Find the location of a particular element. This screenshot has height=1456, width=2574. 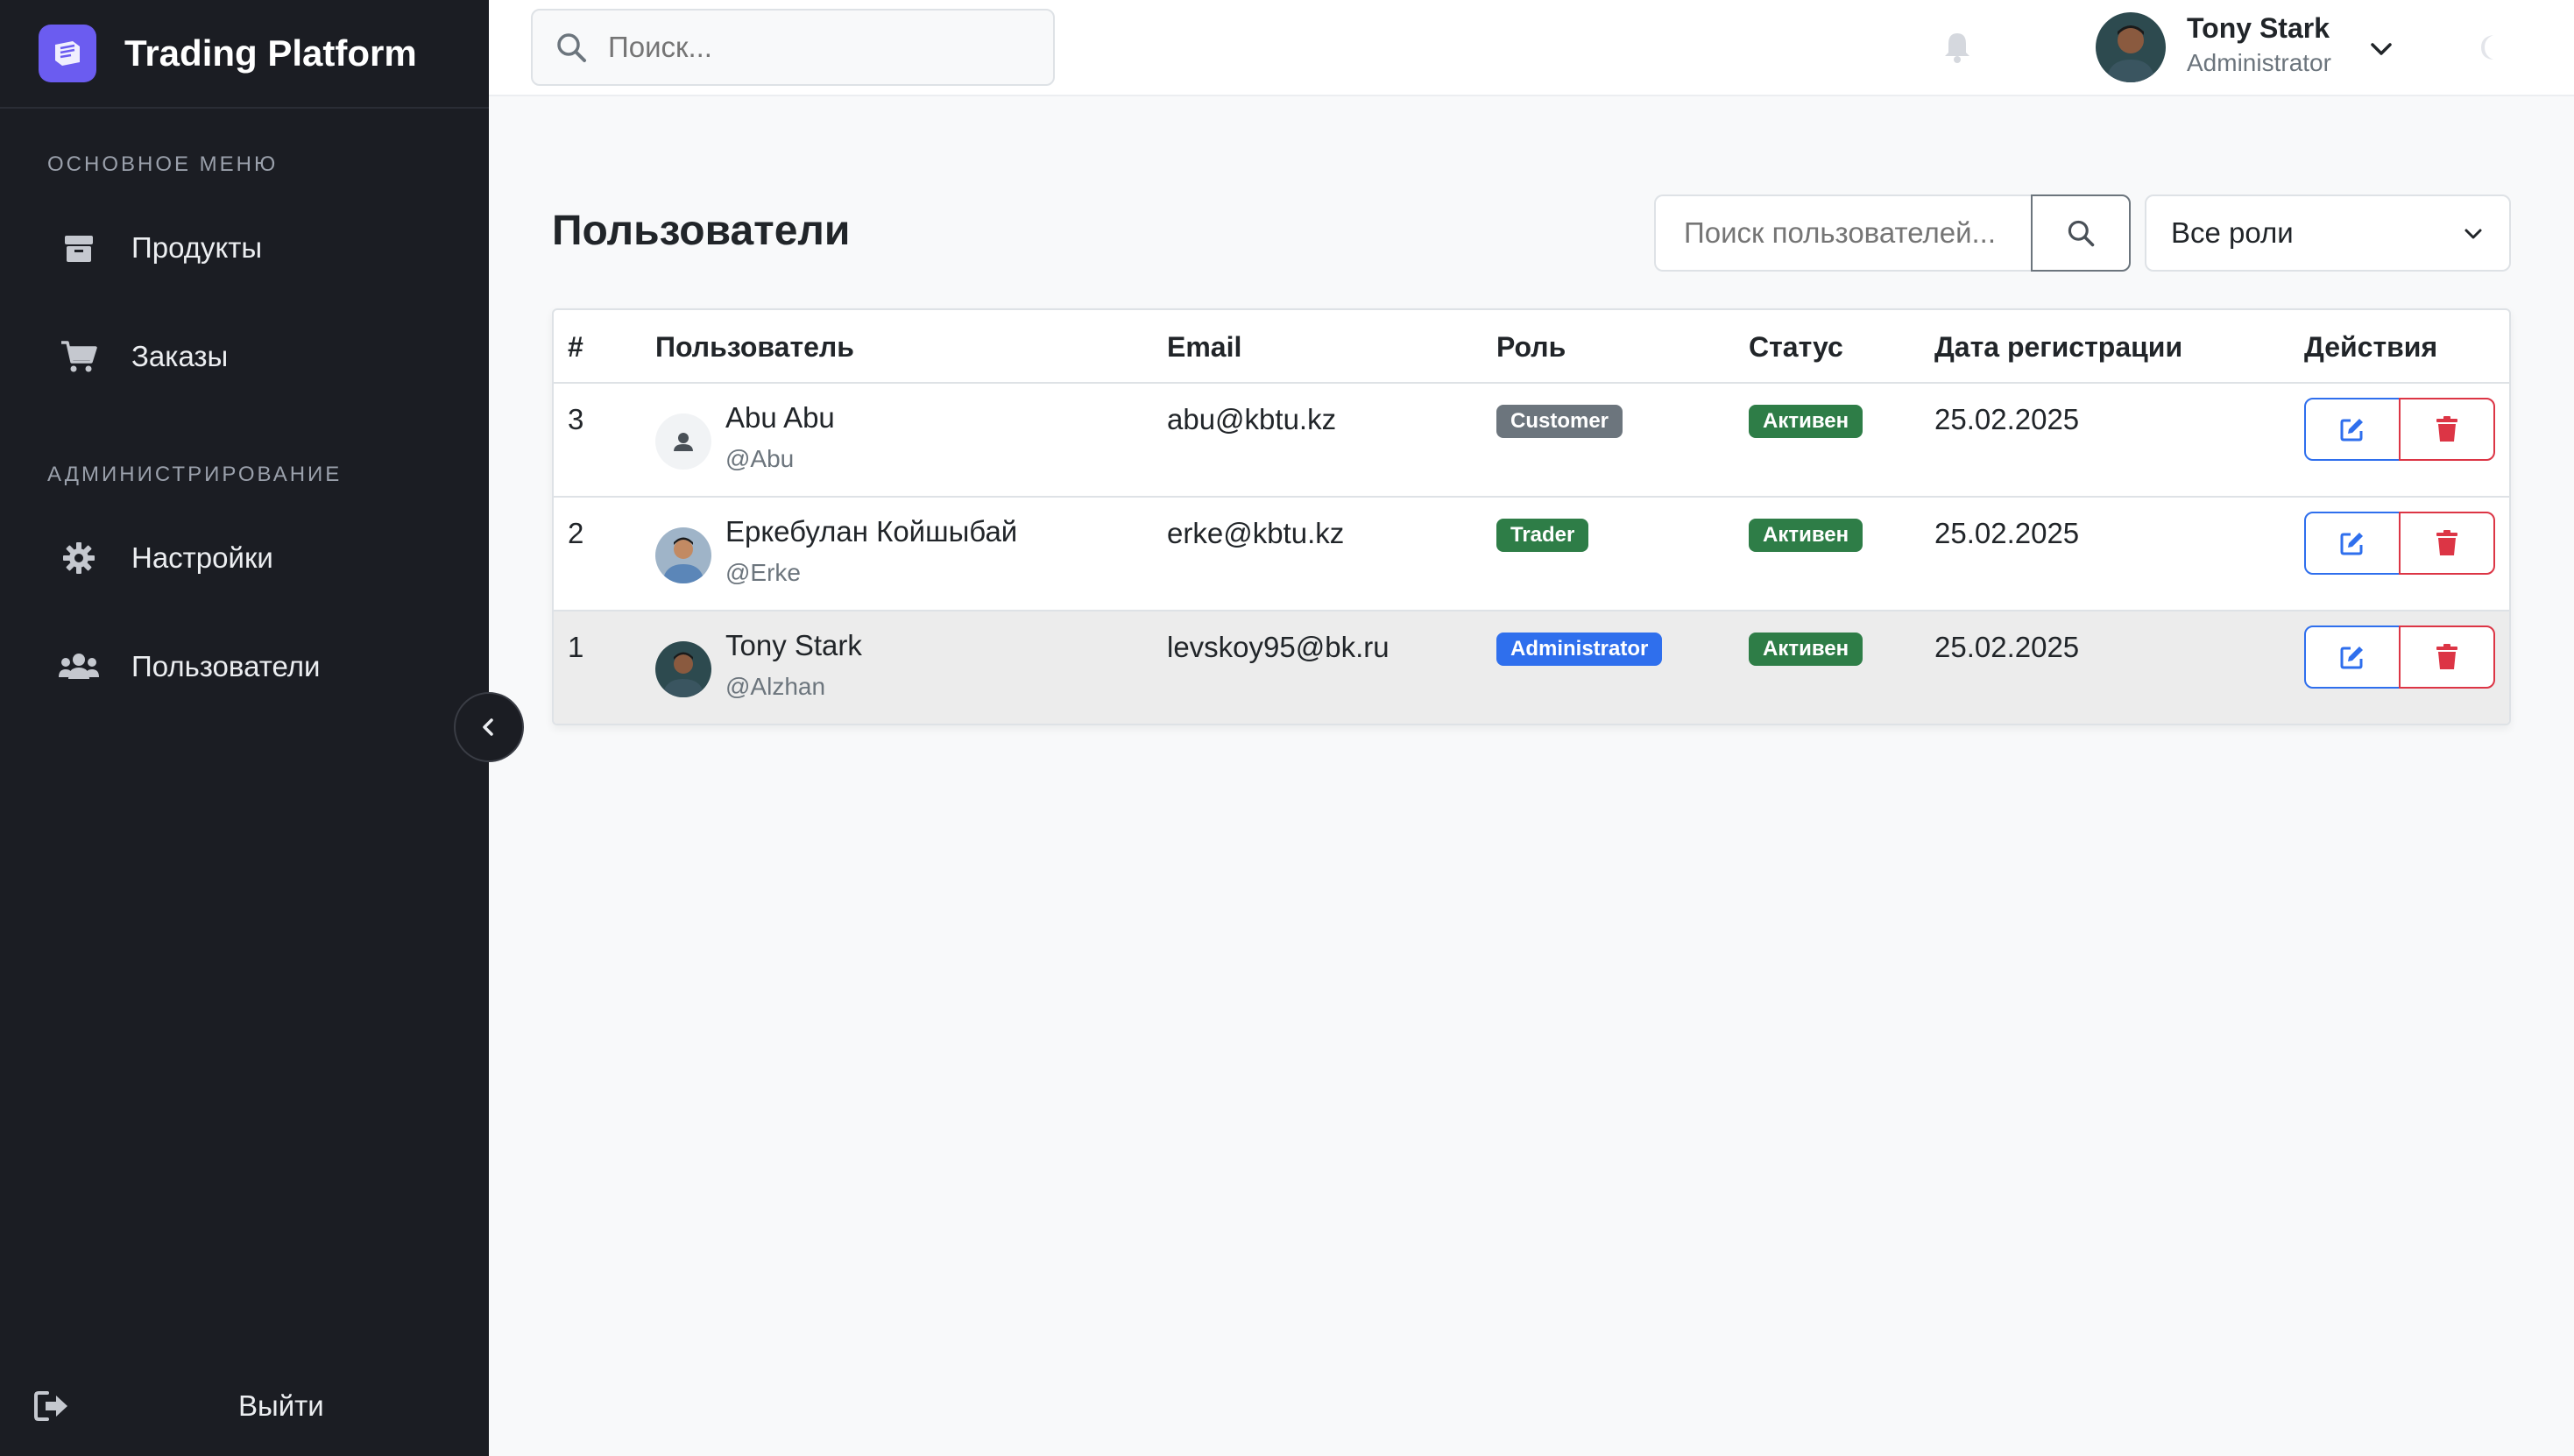

sidebar-collapse-button is located at coordinates (489, 727).